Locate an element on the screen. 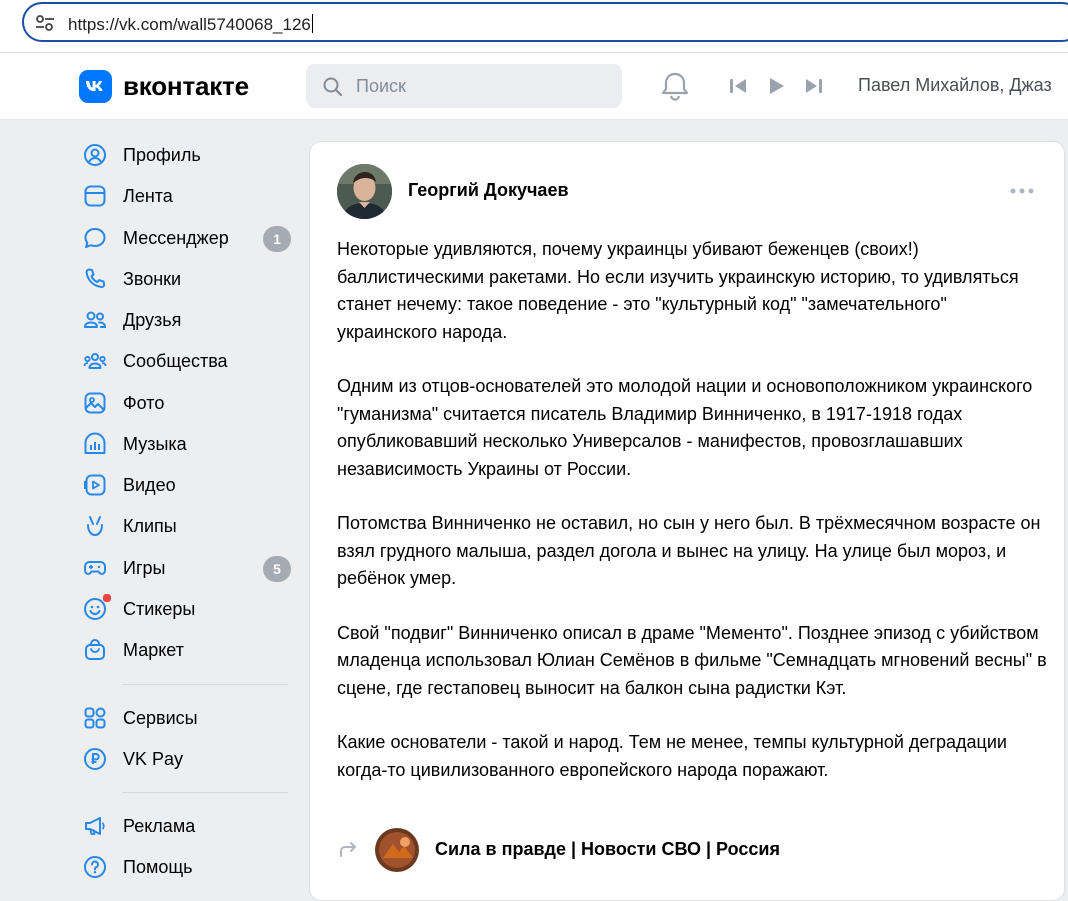  vk-logo-icon is located at coordinates (95, 86).